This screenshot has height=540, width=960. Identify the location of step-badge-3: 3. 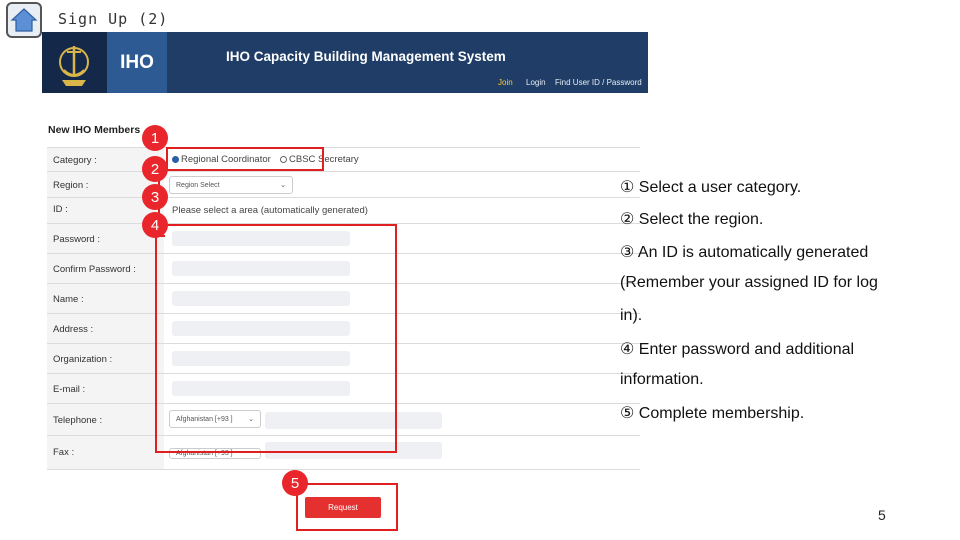
(155, 197).